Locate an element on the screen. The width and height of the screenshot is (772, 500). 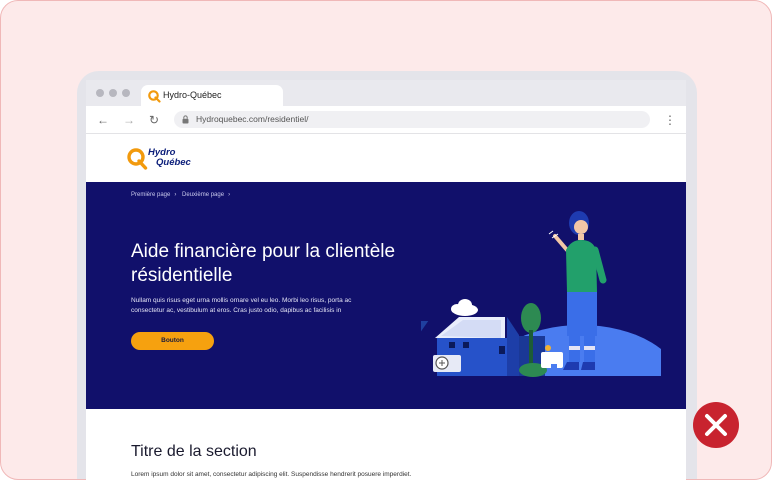
address-bar: ← → ↻ Hydroquebec.com/residentiel/ ⋮ is located at coordinates (386, 120).